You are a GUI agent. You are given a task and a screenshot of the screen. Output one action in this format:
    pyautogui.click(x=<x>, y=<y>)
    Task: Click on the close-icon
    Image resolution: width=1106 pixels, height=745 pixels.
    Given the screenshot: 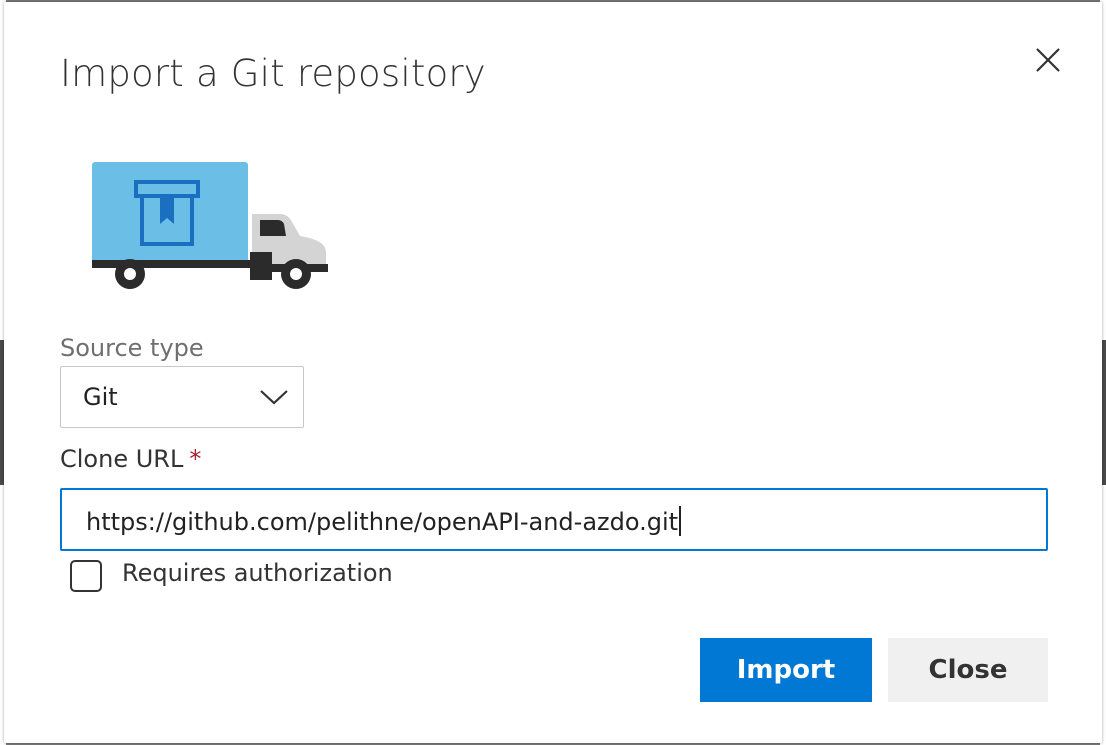 What is the action you would take?
    pyautogui.click(x=1048, y=60)
    